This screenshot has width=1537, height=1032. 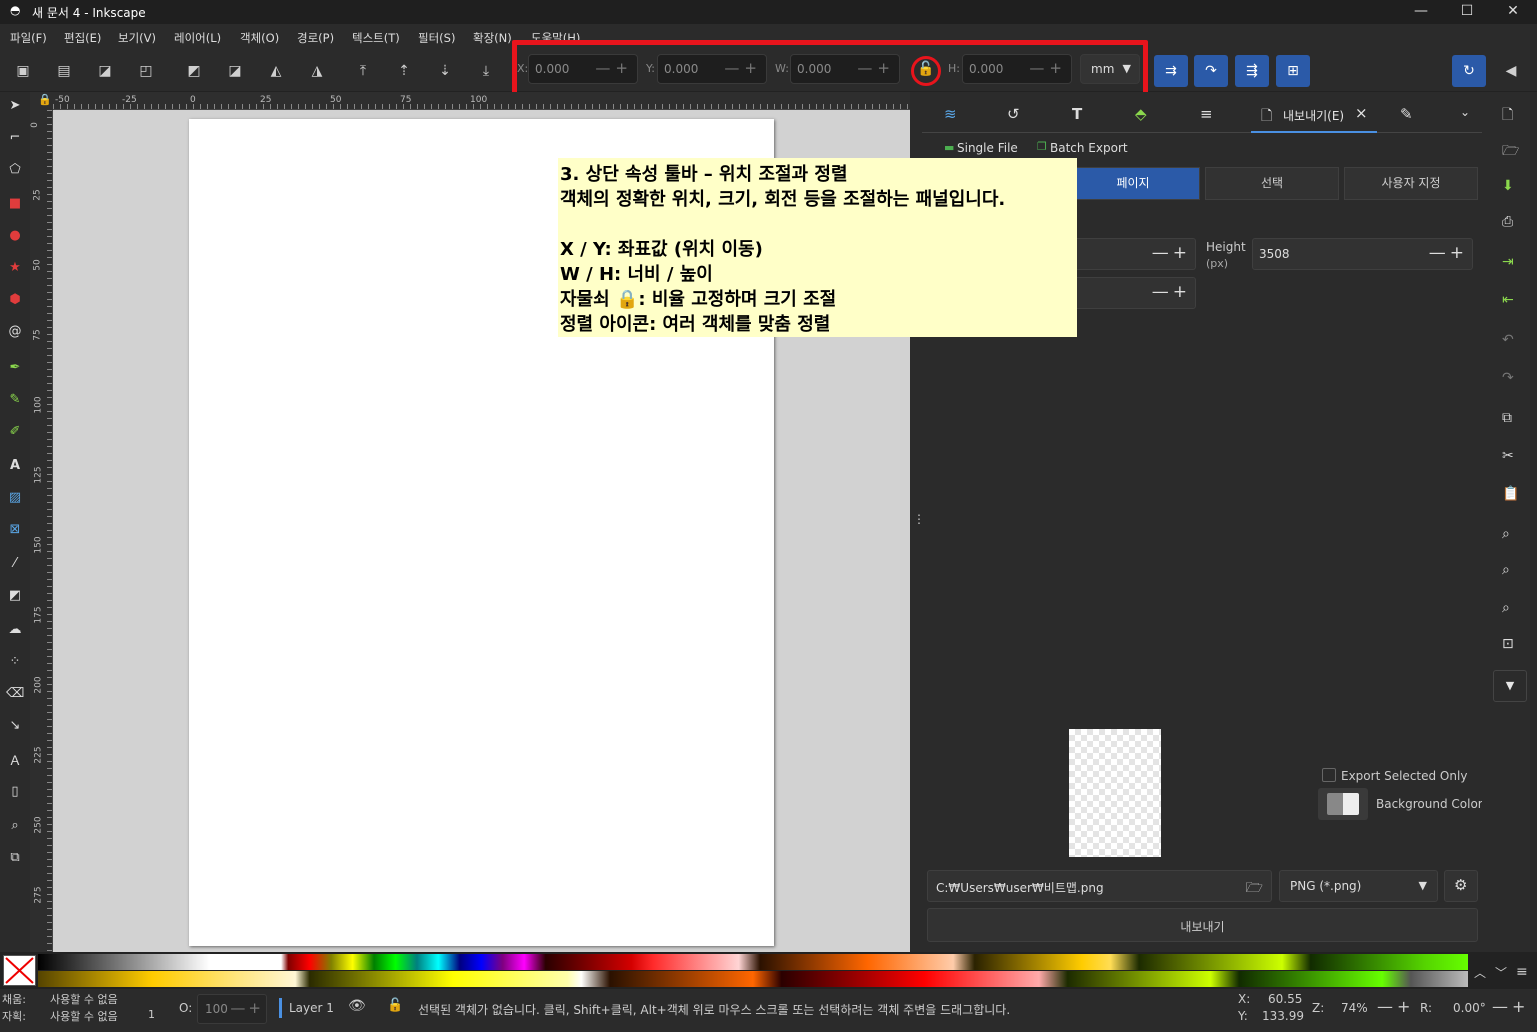 What do you see at coordinates (1510, 686) in the screenshot?
I see `more-commands-button: ▼` at bounding box center [1510, 686].